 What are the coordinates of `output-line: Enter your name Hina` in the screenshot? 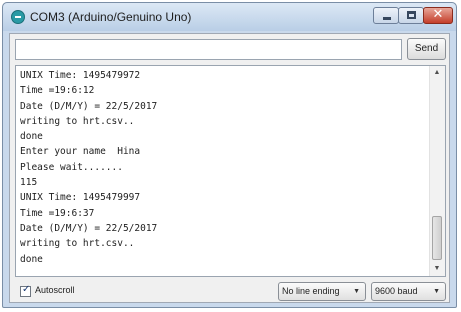 It's located at (80, 152).